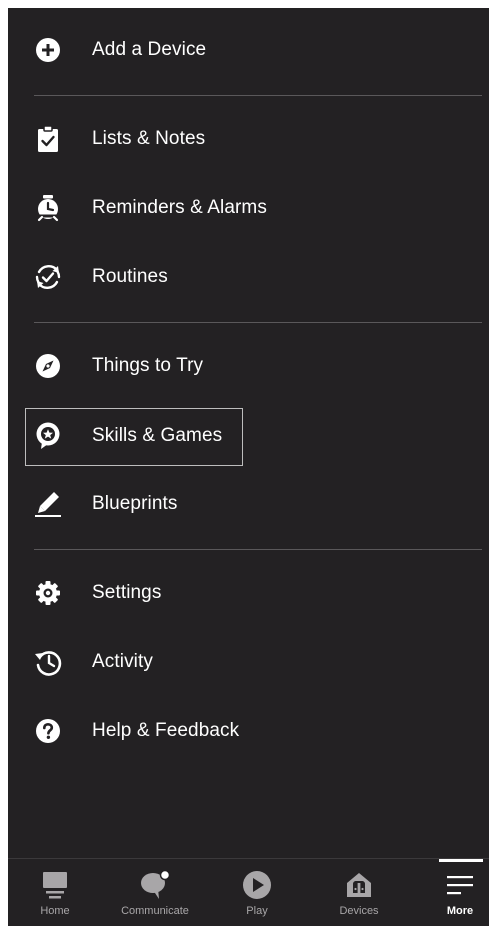 The width and height of the screenshot is (489, 926). What do you see at coordinates (48, 208) in the screenshot?
I see `alarm-clock-icon` at bounding box center [48, 208].